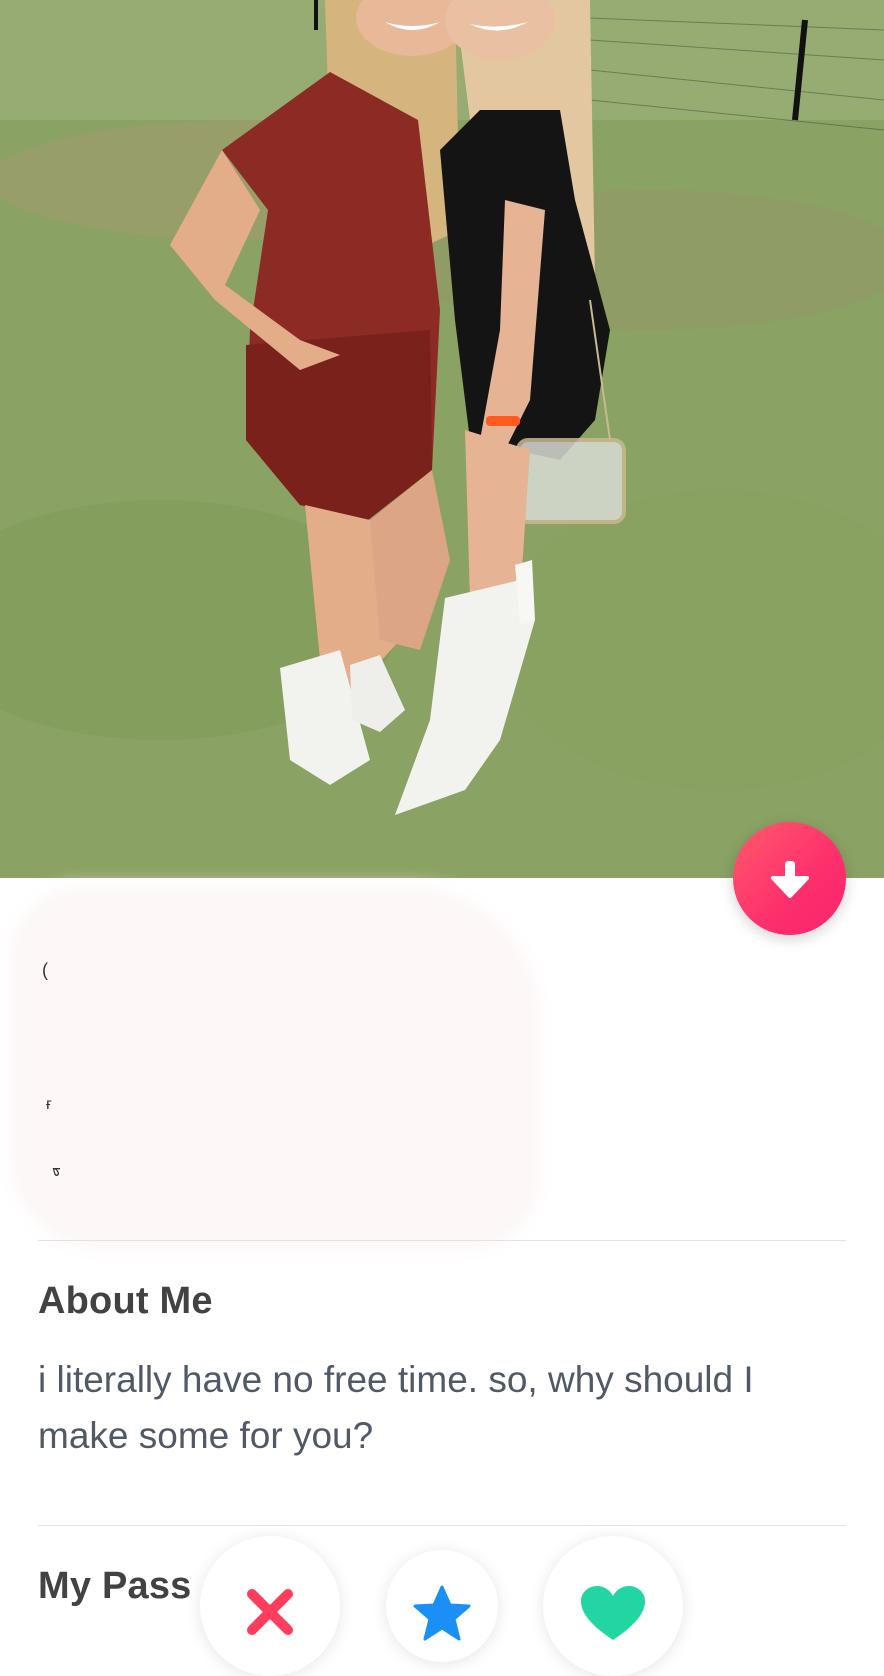 The width and height of the screenshot is (884, 1676). Describe the element at coordinates (125, 1301) in the screenshot. I see `about-me-heading: About Me` at that location.